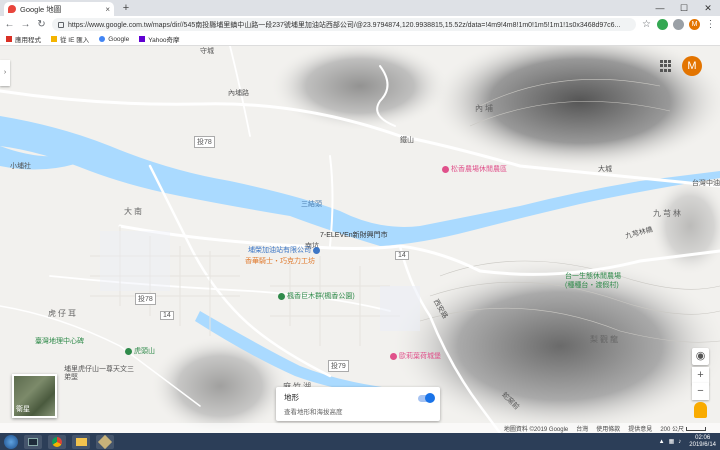  What do you see at coordinates (700, 410) in the screenshot?
I see `street-view-pegman-icon` at bounding box center [700, 410].